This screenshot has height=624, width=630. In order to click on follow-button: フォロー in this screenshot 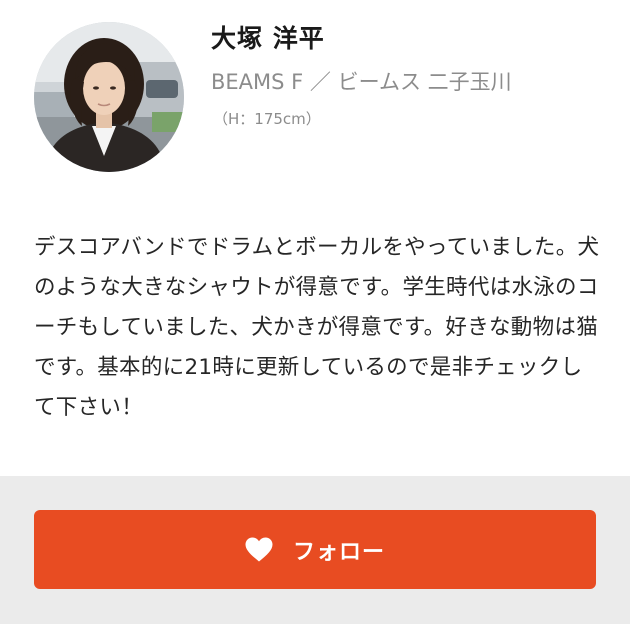, I will do `click(315, 549)`.